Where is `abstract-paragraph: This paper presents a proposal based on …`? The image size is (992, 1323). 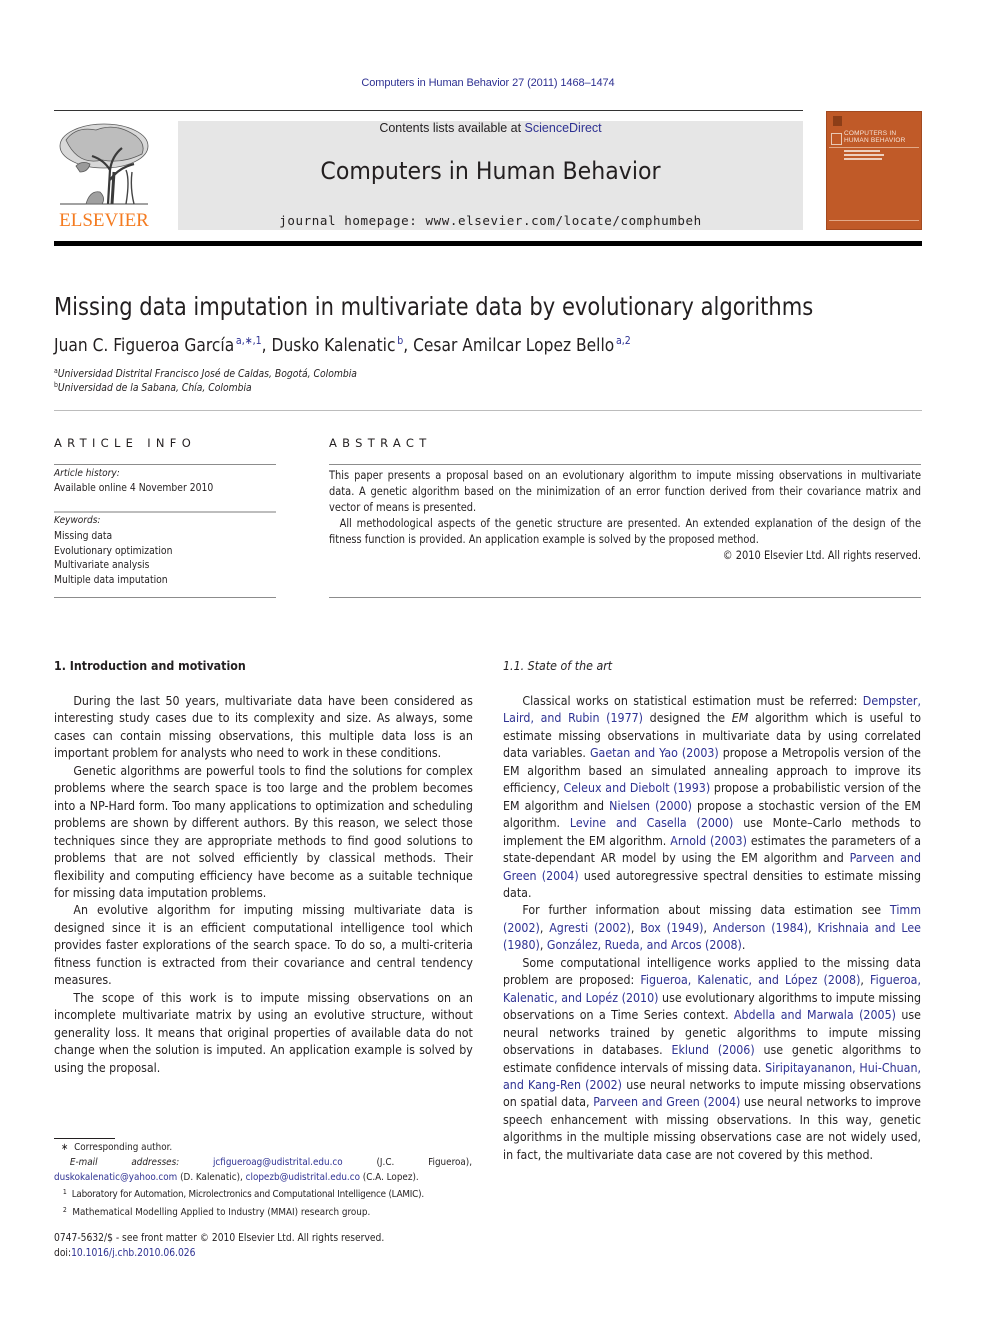
abstract-paragraph: This paper presents a proposal based on … is located at coordinates (625, 491).